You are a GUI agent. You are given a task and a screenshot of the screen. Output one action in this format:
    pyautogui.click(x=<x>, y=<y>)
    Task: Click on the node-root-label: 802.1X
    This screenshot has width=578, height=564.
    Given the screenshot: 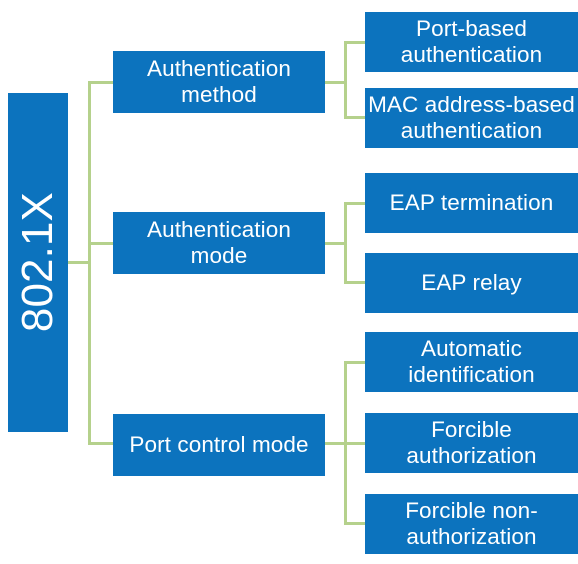 What is the action you would take?
    pyautogui.click(x=37, y=262)
    